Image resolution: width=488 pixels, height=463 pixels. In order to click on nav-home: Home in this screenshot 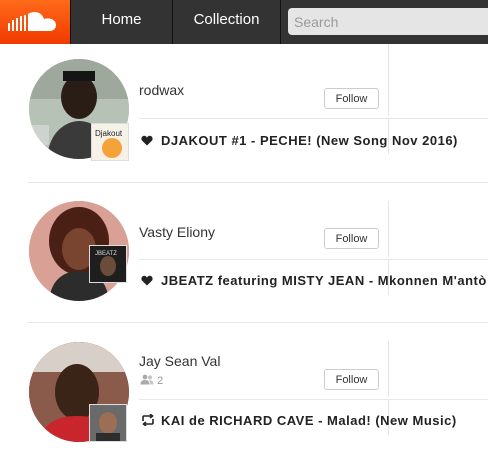, I will do `click(121, 22)`.